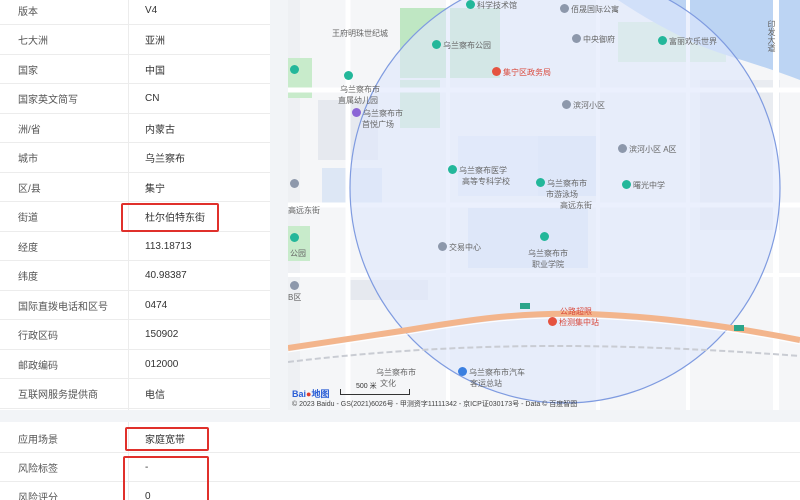 Image resolution: width=800 pixels, height=500 pixels. What do you see at coordinates (491, 5) in the screenshot?
I see `map-label: 科学技术馆` at bounding box center [491, 5].